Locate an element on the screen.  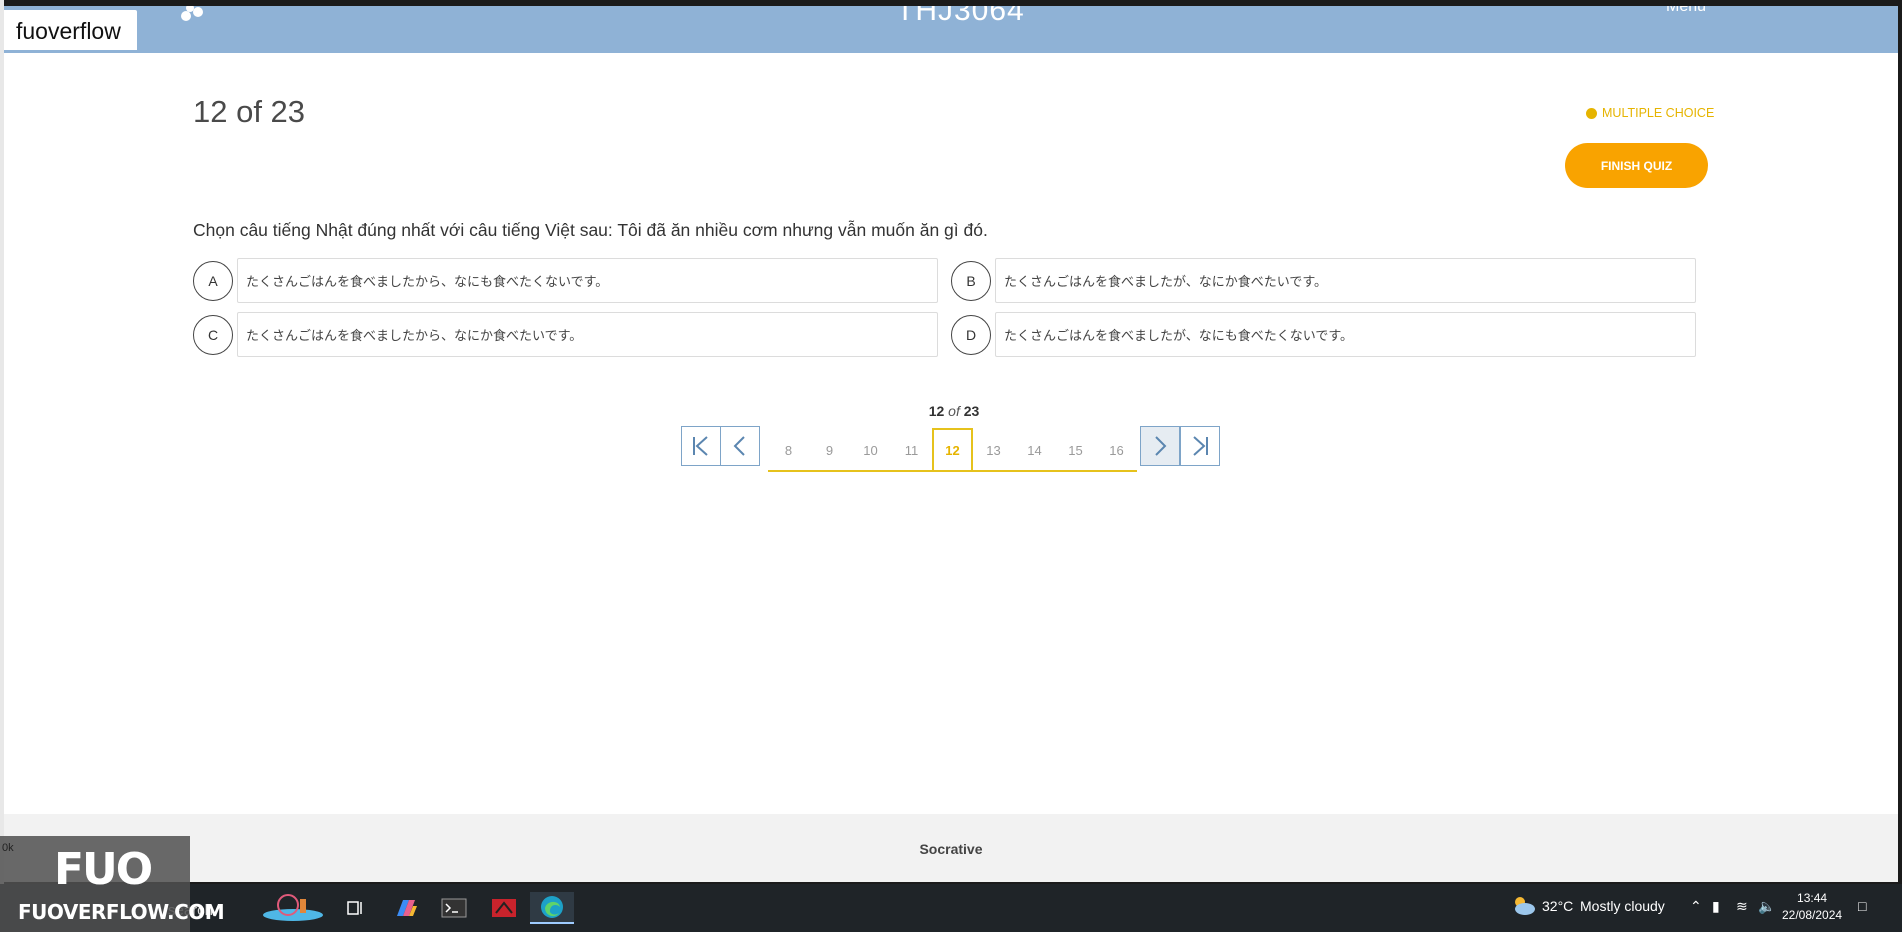
clock-time: 13:44 is located at coordinates (1812, 898).